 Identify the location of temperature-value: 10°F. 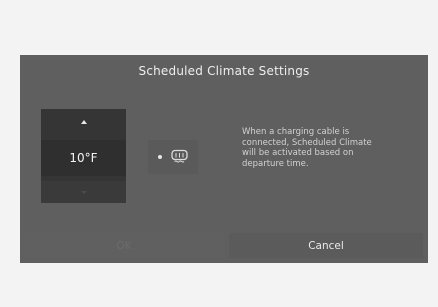
(83, 158).